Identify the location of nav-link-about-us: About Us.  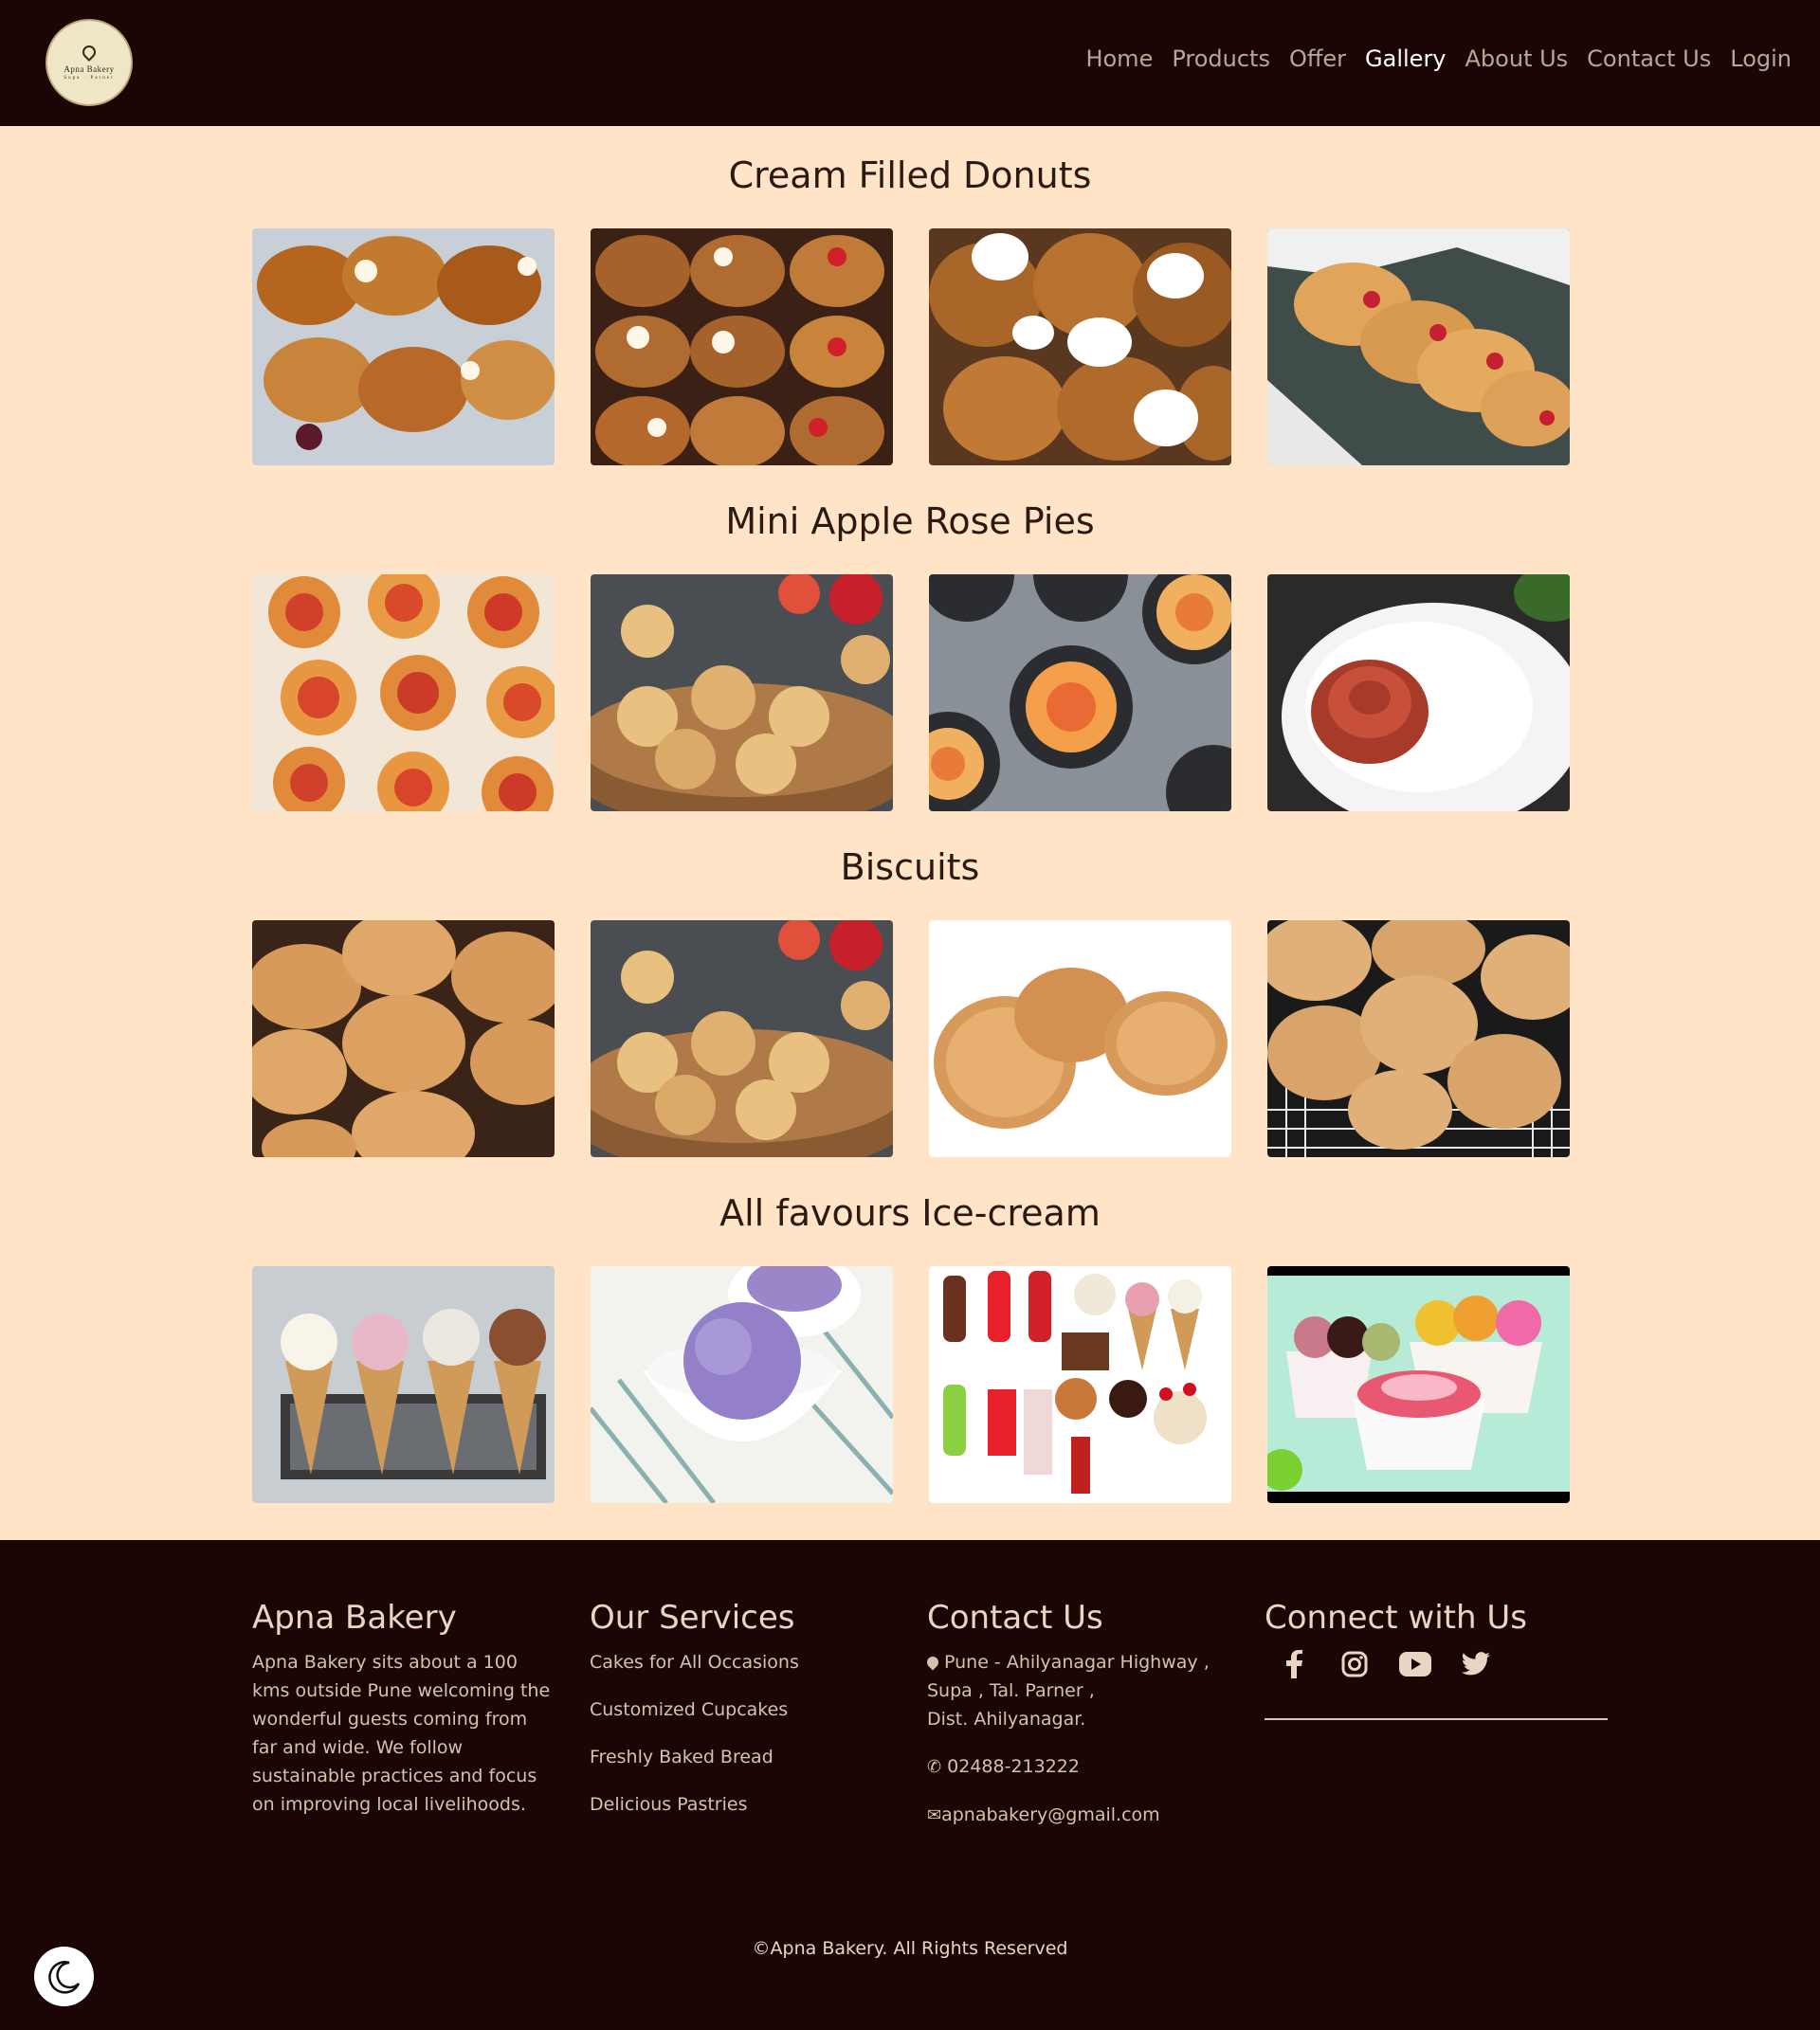
(1517, 59).